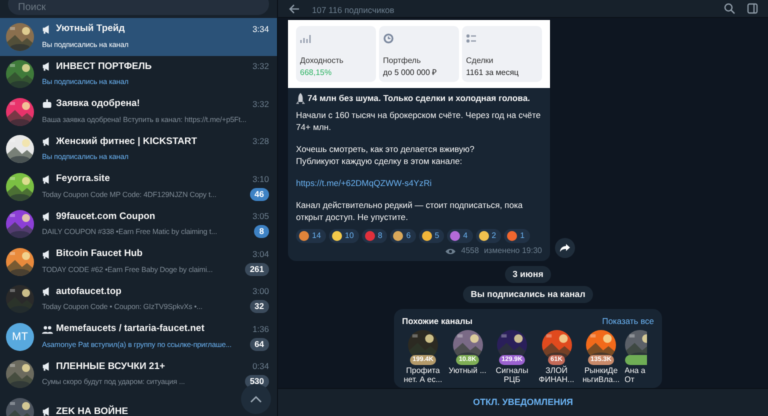 This screenshot has width=768, height=416. I want to click on chat-title: Женский фитнес | KICKSTART, so click(127, 141).